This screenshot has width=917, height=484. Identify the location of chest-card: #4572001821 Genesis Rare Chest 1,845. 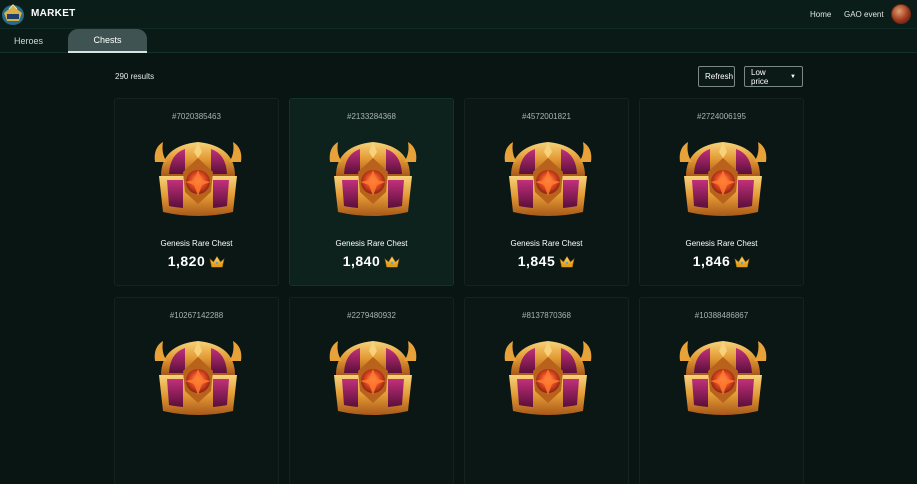
(546, 192).